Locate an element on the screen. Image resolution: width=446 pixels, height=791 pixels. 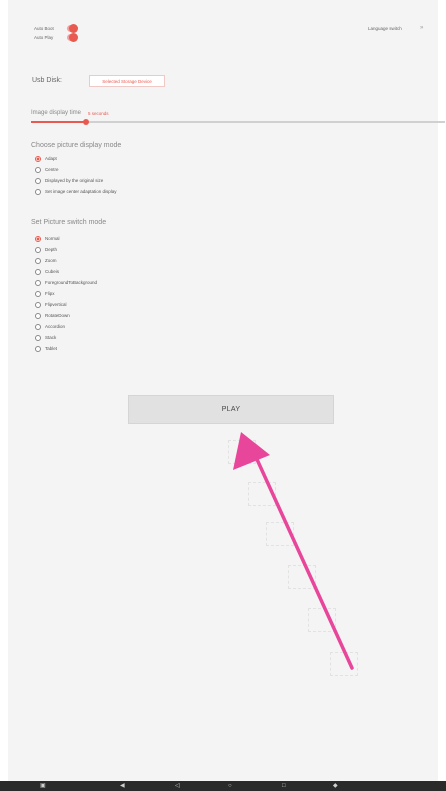
recents-icon: □ is located at coordinates (284, 786).